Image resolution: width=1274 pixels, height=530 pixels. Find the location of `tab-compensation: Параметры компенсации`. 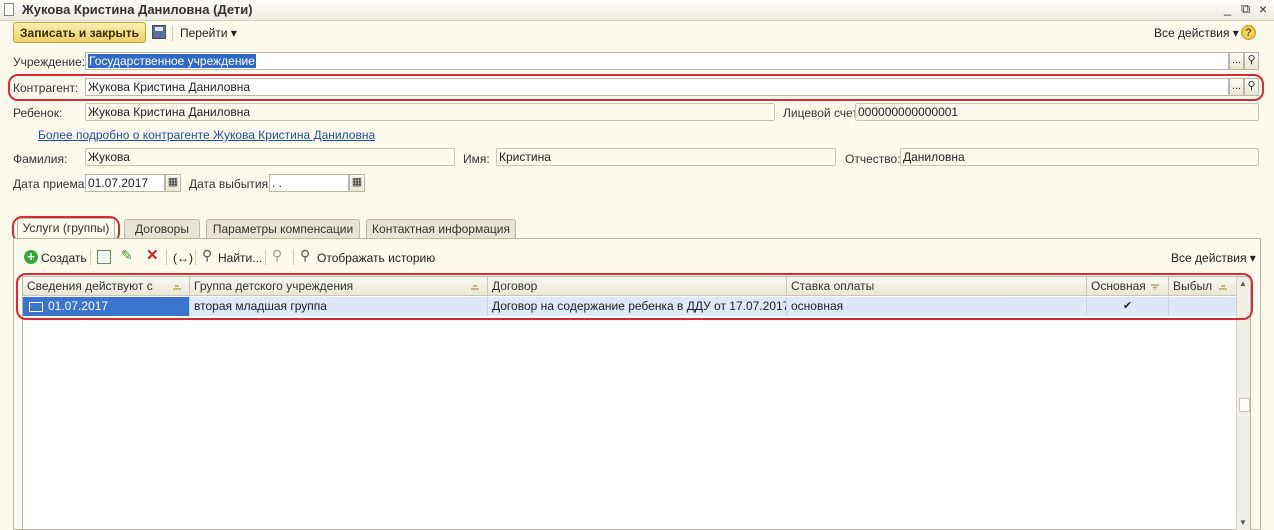

tab-compensation: Параметры компенсации is located at coordinates (283, 228).